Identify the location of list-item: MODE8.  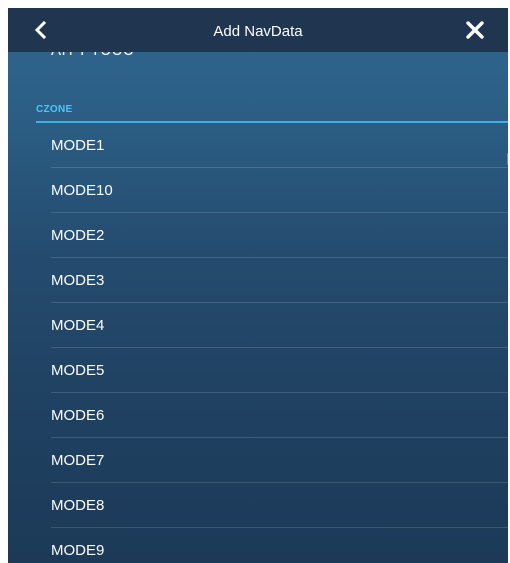
(258, 505).